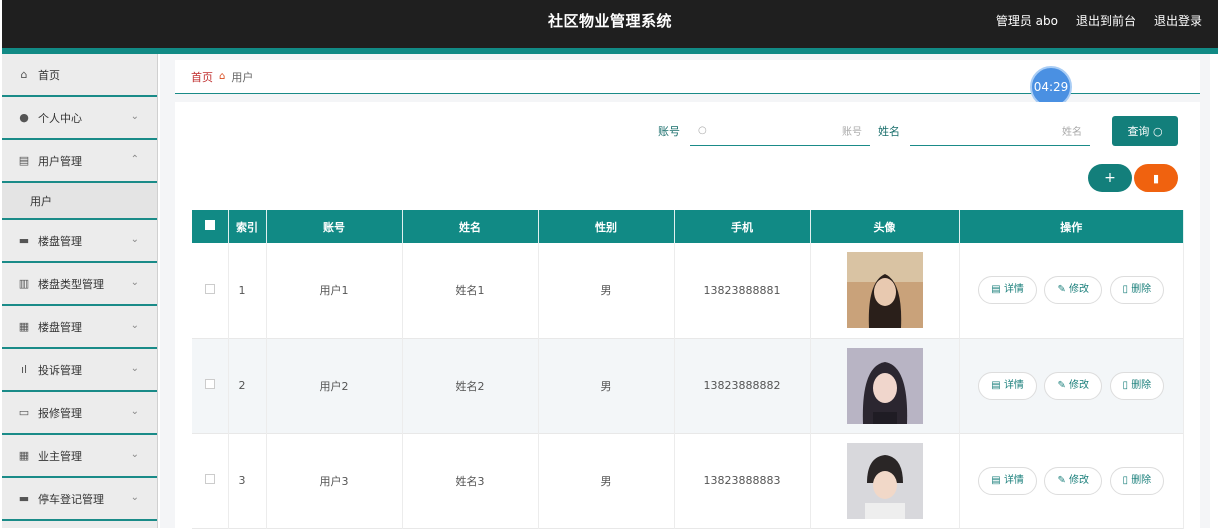 The width and height of the screenshot is (1222, 529). Describe the element at coordinates (1110, 178) in the screenshot. I see `add-button: +` at that location.